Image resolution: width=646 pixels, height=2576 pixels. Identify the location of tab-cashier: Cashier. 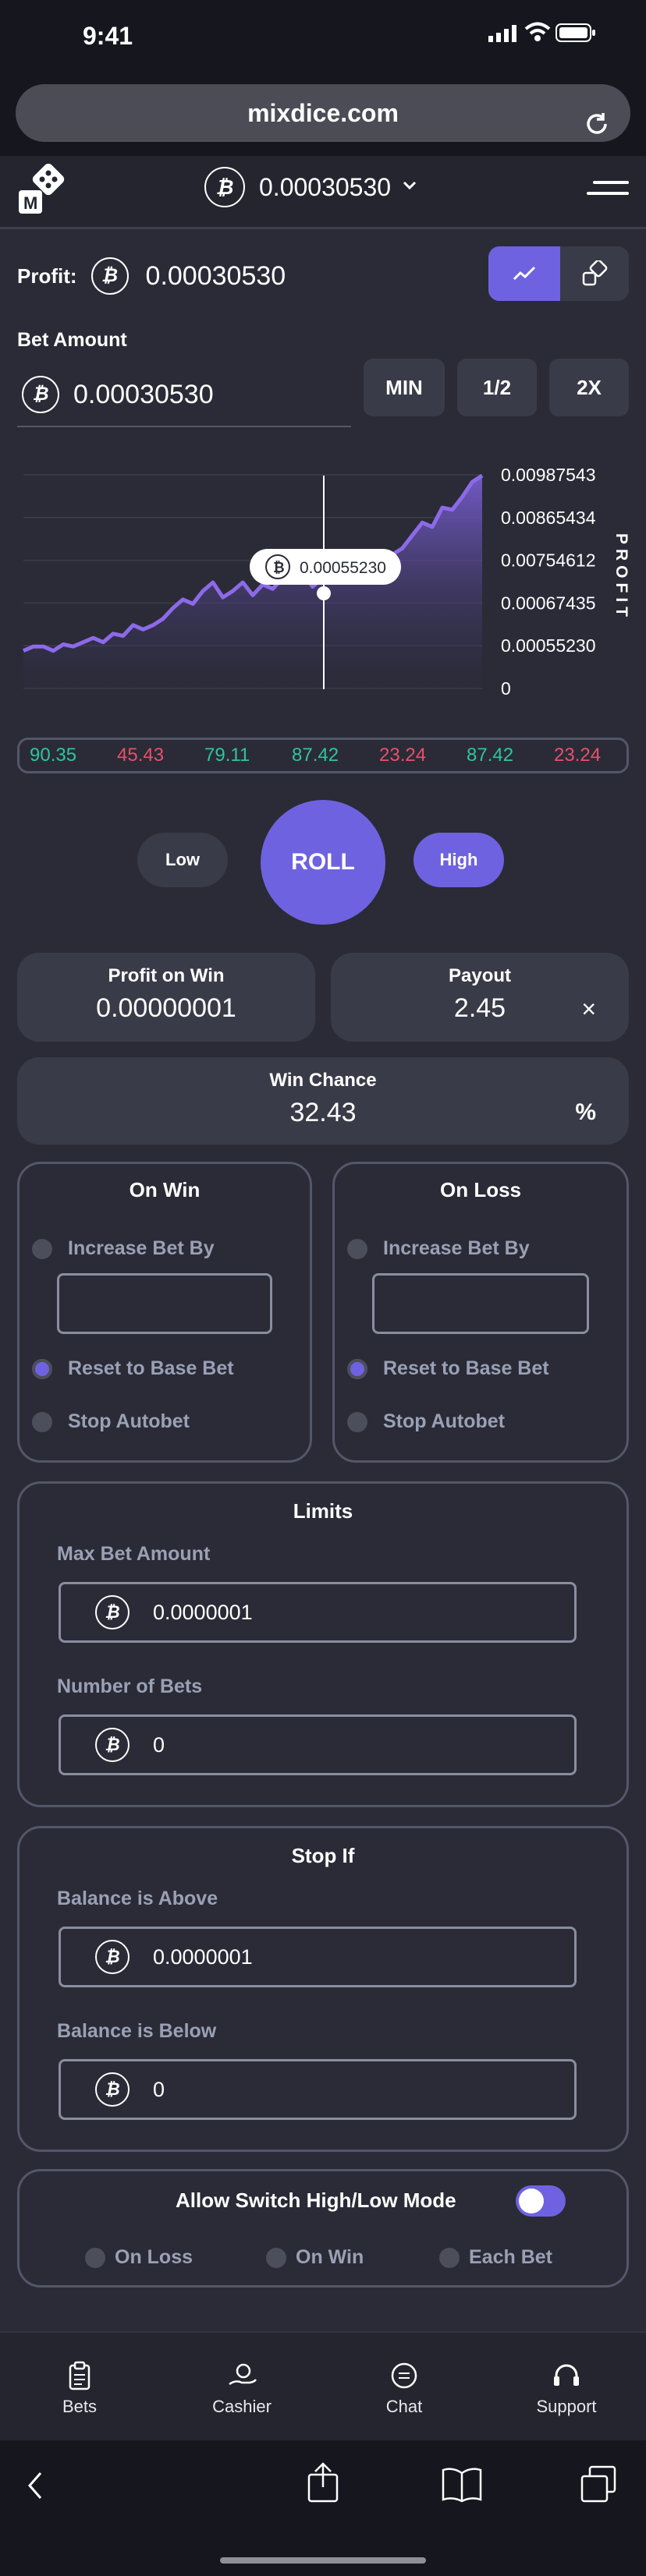
(241, 2389).